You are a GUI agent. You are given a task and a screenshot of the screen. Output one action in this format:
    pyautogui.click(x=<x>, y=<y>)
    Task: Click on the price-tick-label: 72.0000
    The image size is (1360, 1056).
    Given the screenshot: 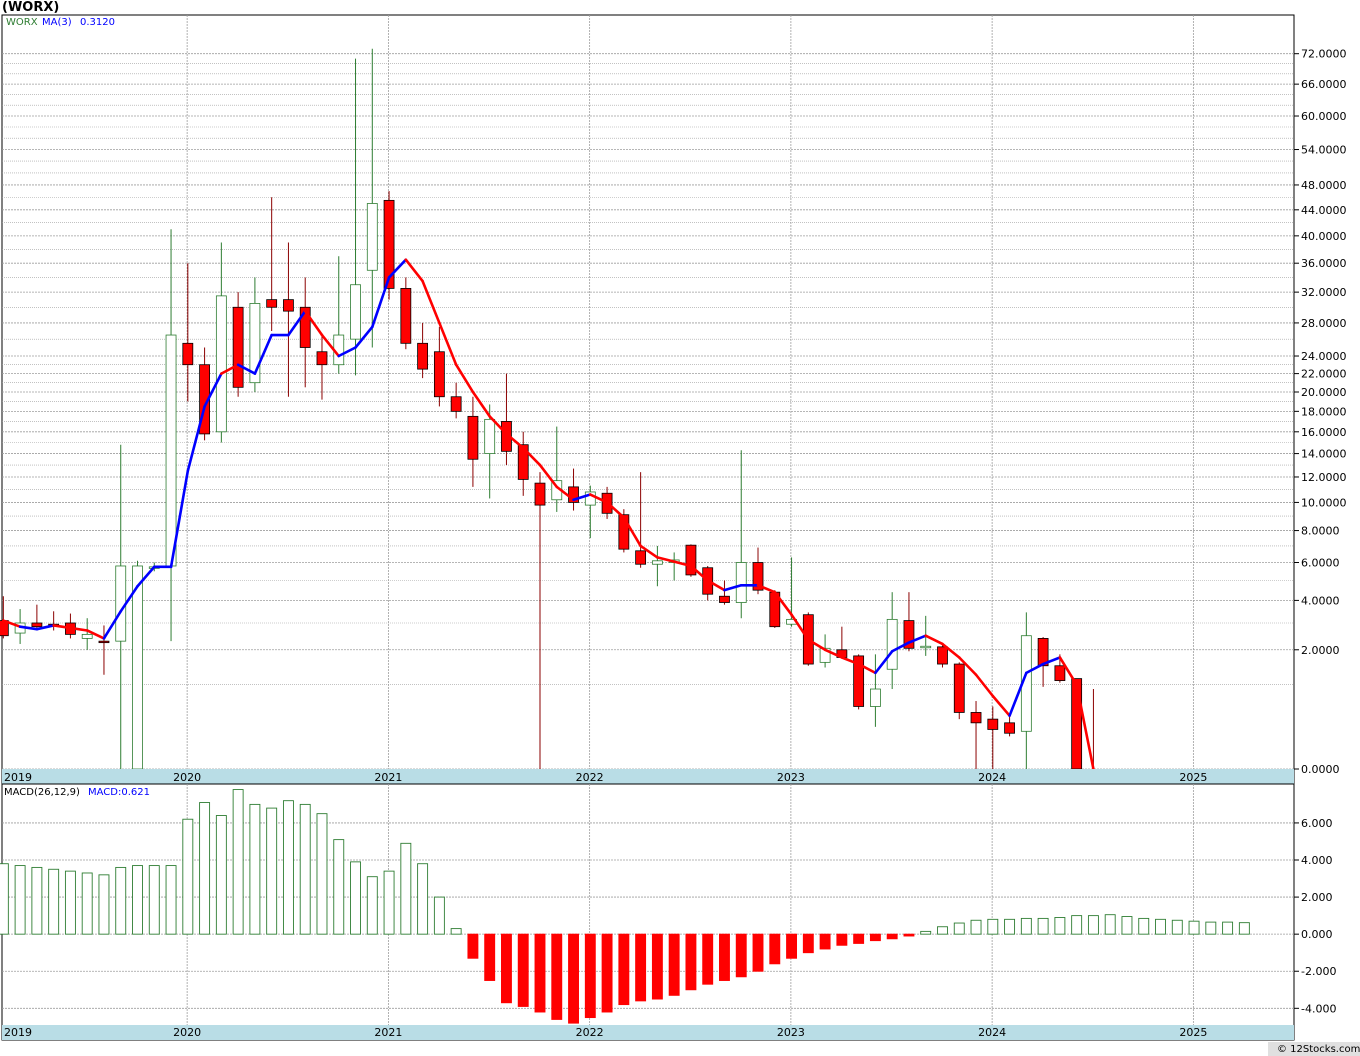 What is the action you would take?
    pyautogui.click(x=1324, y=54)
    